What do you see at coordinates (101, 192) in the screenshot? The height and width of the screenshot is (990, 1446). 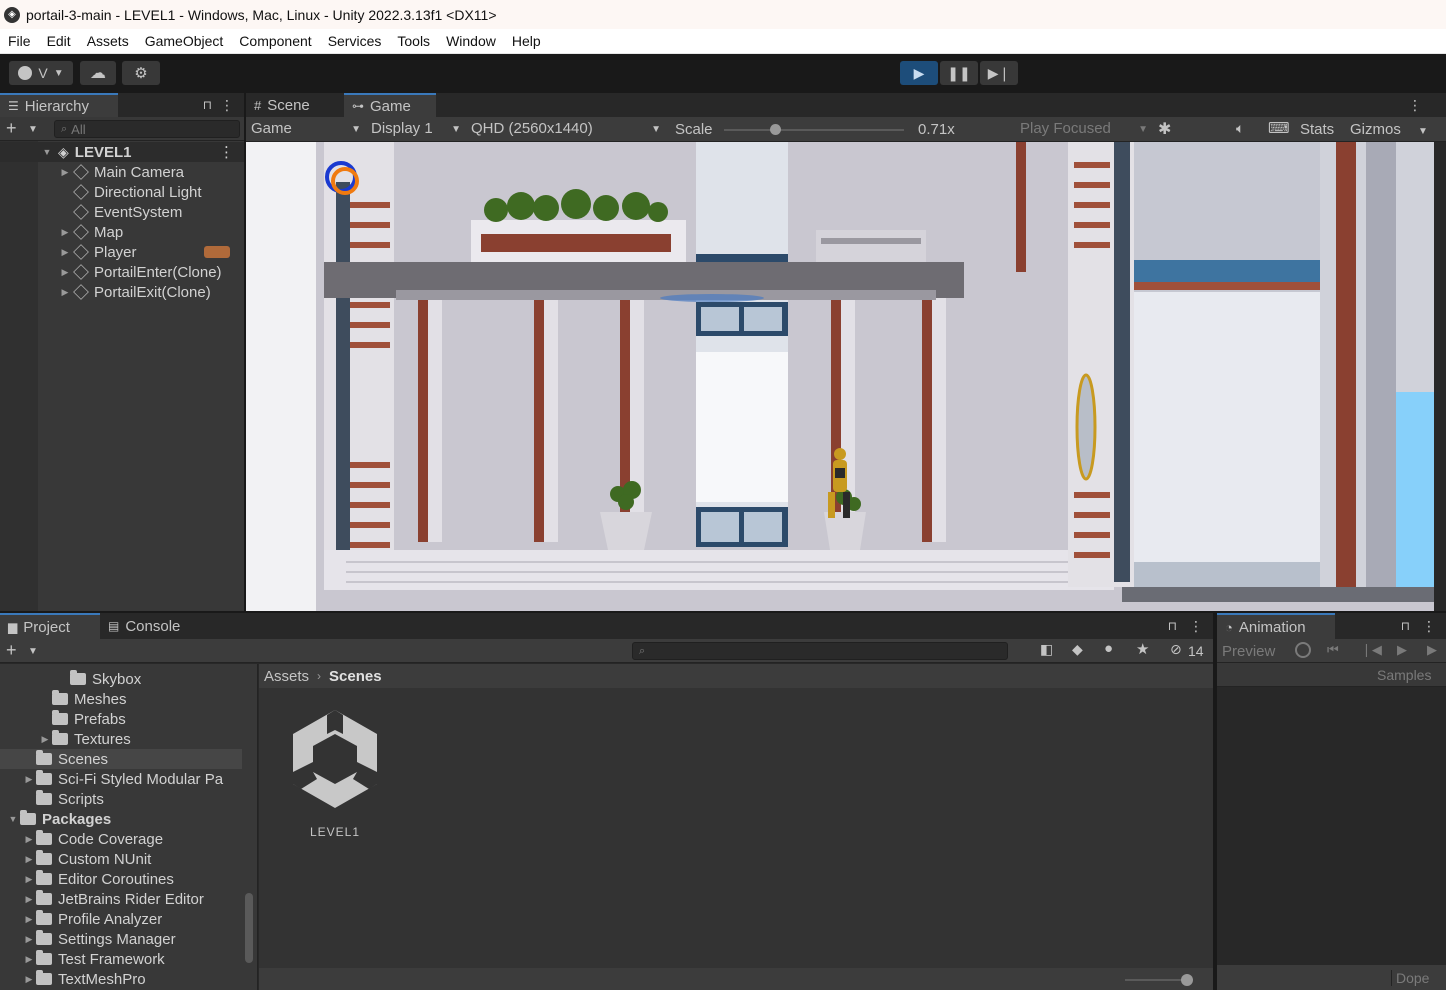 I see `hierarchy-item: Directional Light` at bounding box center [101, 192].